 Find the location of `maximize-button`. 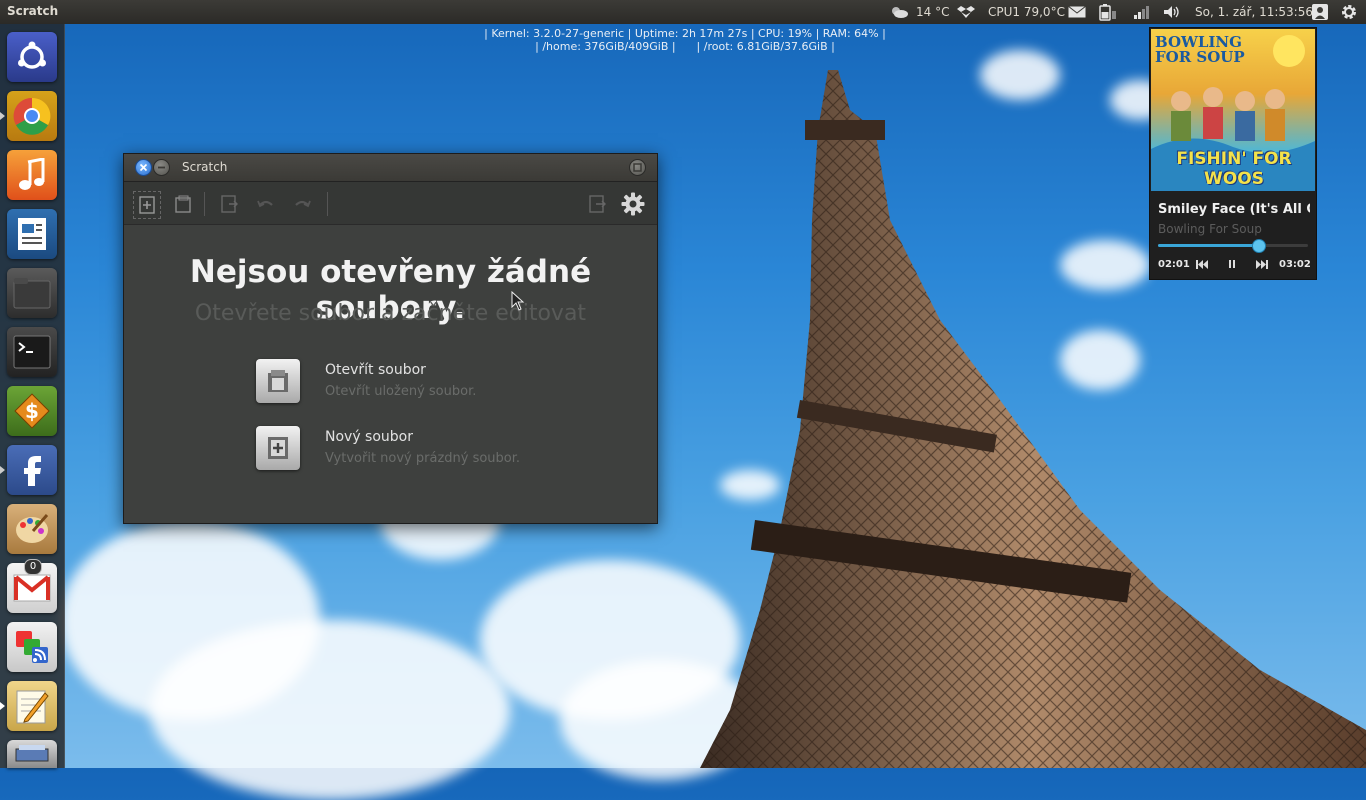

maximize-button is located at coordinates (637, 167).